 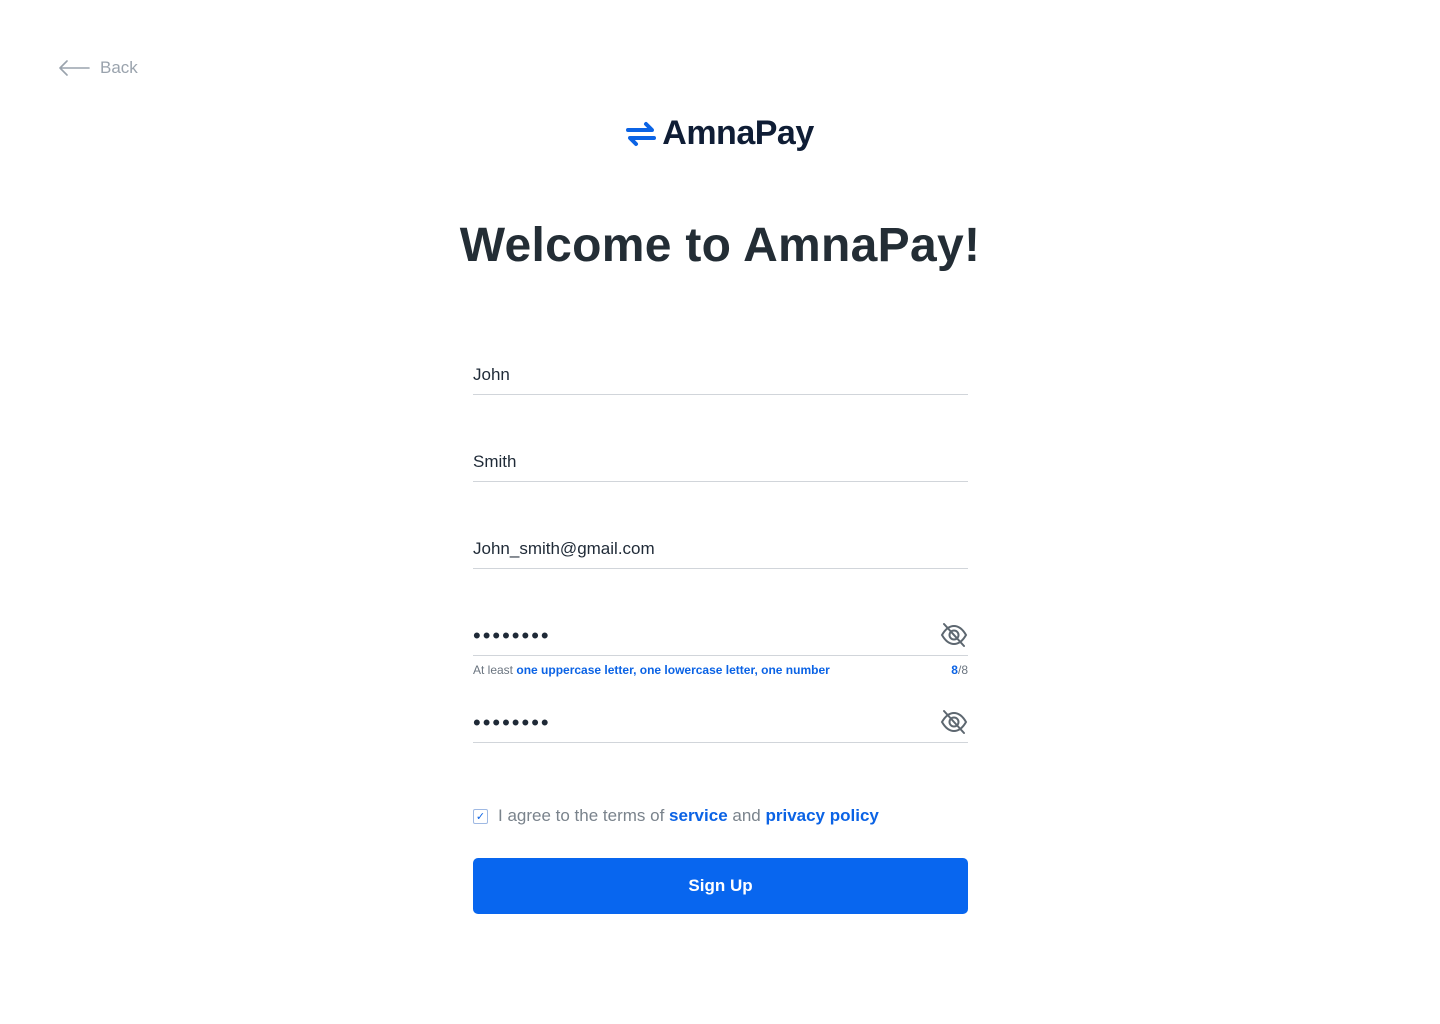 I want to click on first-name-input, so click(x=720, y=374).